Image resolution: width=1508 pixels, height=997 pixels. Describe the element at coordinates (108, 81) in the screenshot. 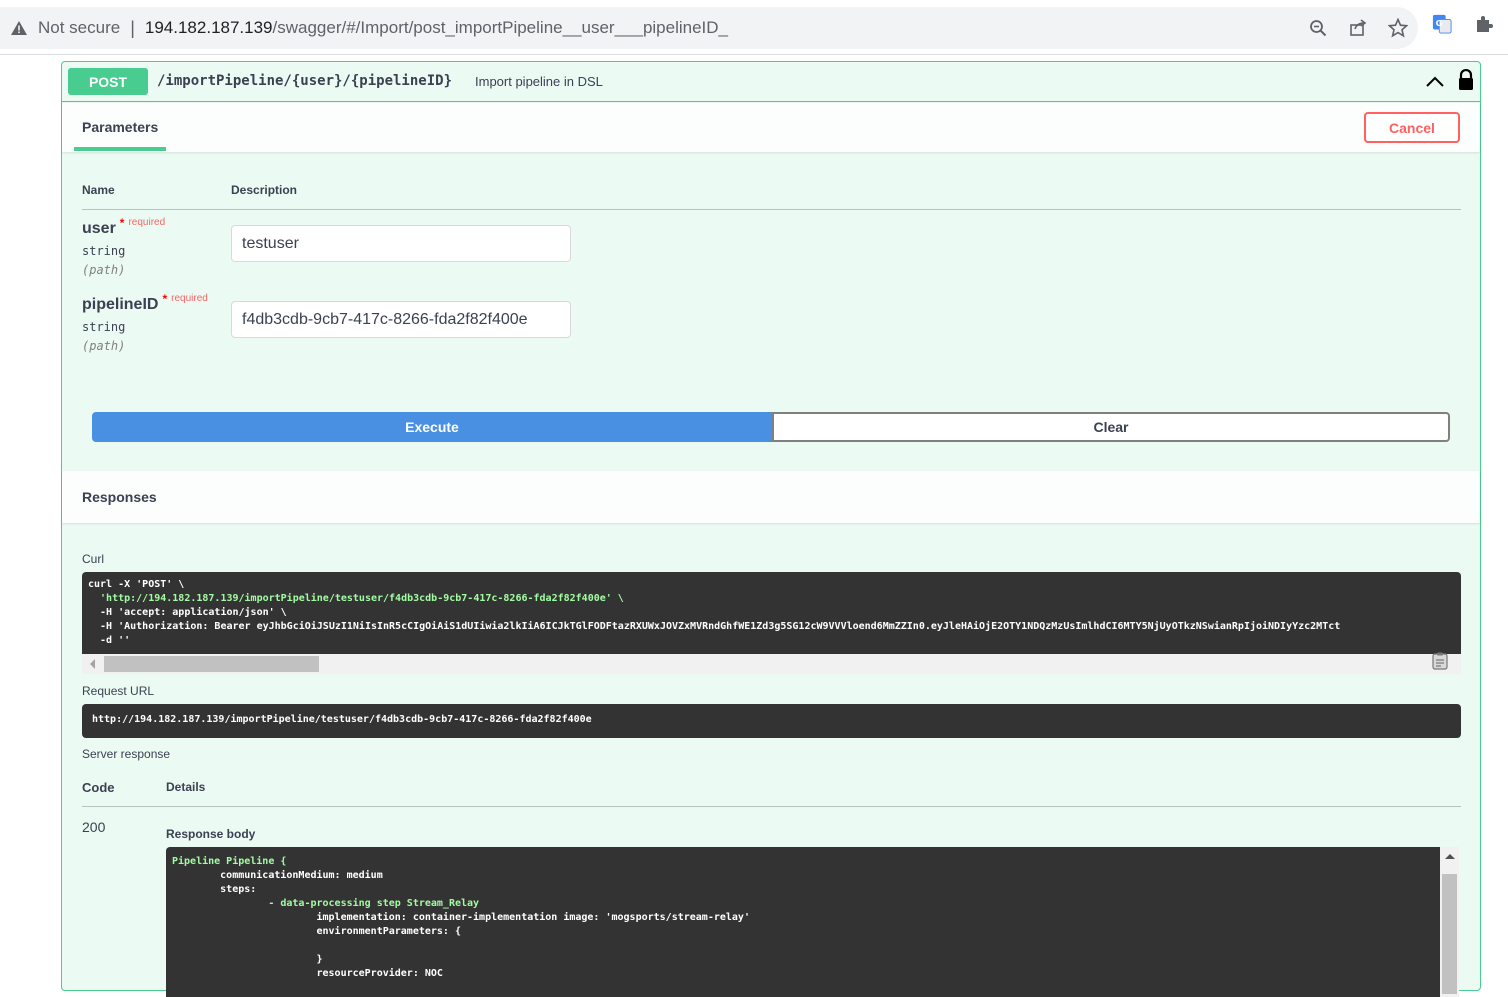

I see `http-method-badge: POST` at that location.